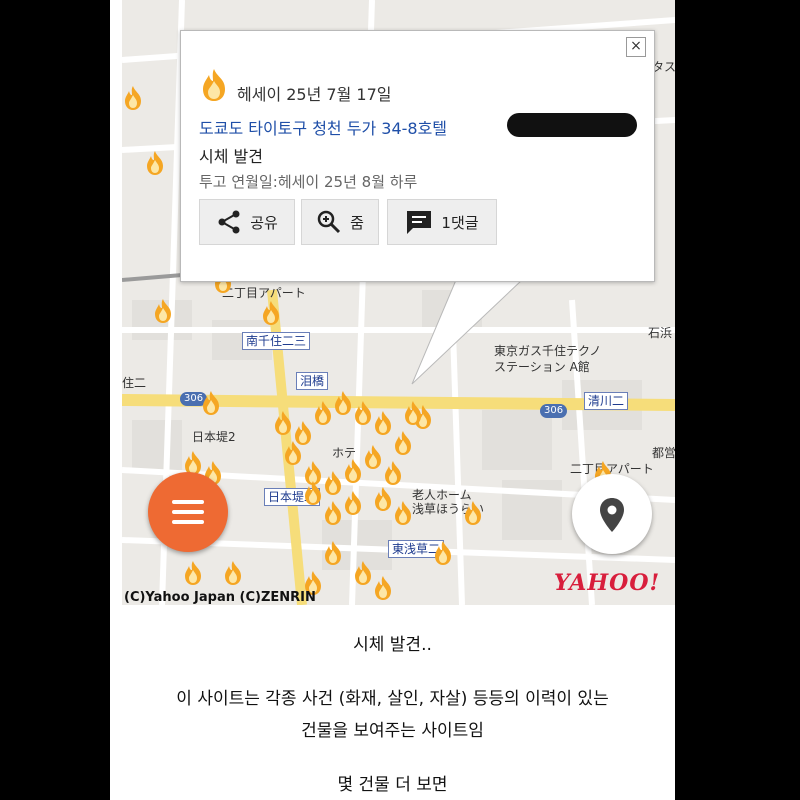 This screenshot has height=800, width=800. Describe the element at coordinates (247, 222) in the screenshot. I see `share-button: 공유` at that location.